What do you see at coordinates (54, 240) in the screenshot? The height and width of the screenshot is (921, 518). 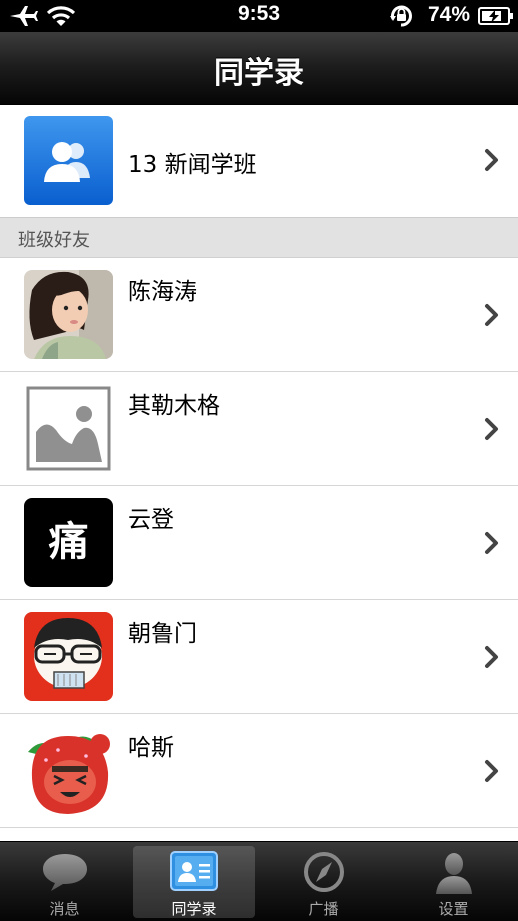 I see `section-header-label: 班级好友` at bounding box center [54, 240].